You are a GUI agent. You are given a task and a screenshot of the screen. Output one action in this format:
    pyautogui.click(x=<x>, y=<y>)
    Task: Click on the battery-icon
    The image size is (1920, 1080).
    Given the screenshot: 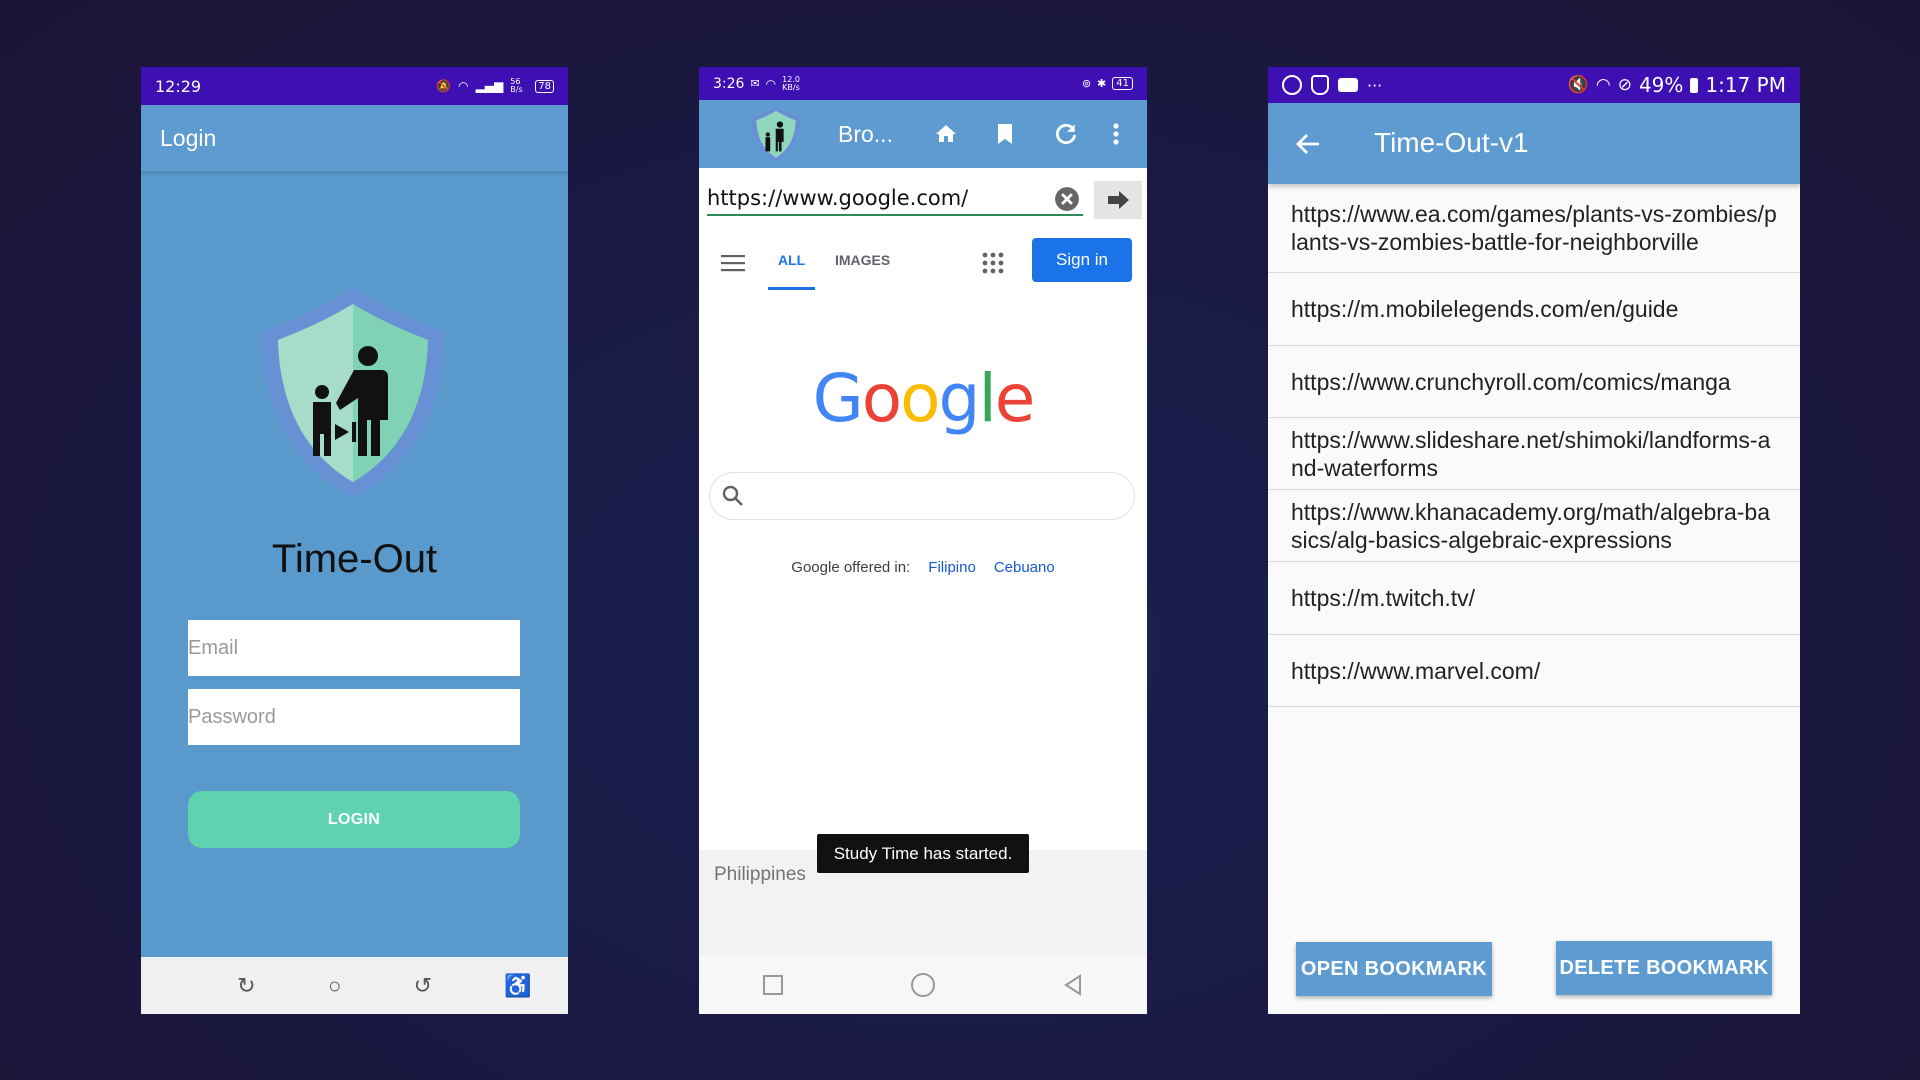 What is the action you would take?
    pyautogui.click(x=1694, y=85)
    